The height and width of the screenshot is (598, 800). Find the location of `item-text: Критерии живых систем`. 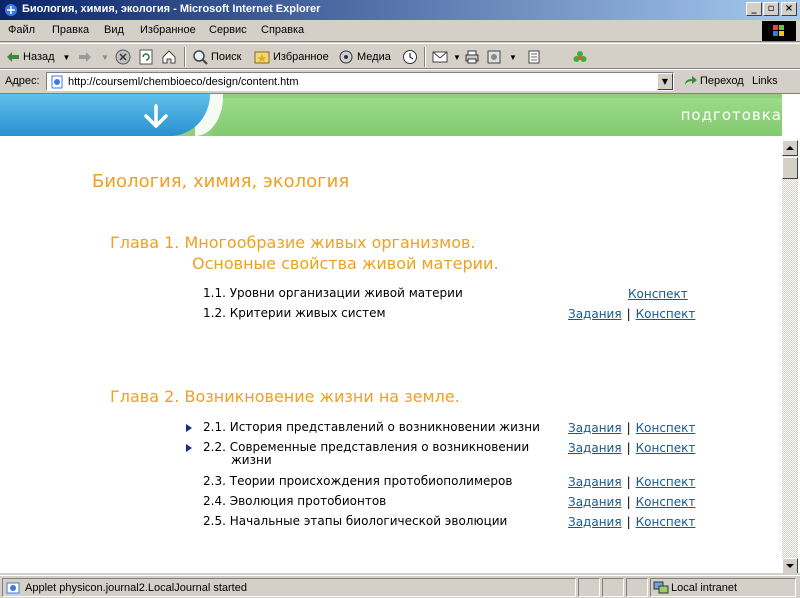

item-text: Критерии живых систем is located at coordinates (307, 313).